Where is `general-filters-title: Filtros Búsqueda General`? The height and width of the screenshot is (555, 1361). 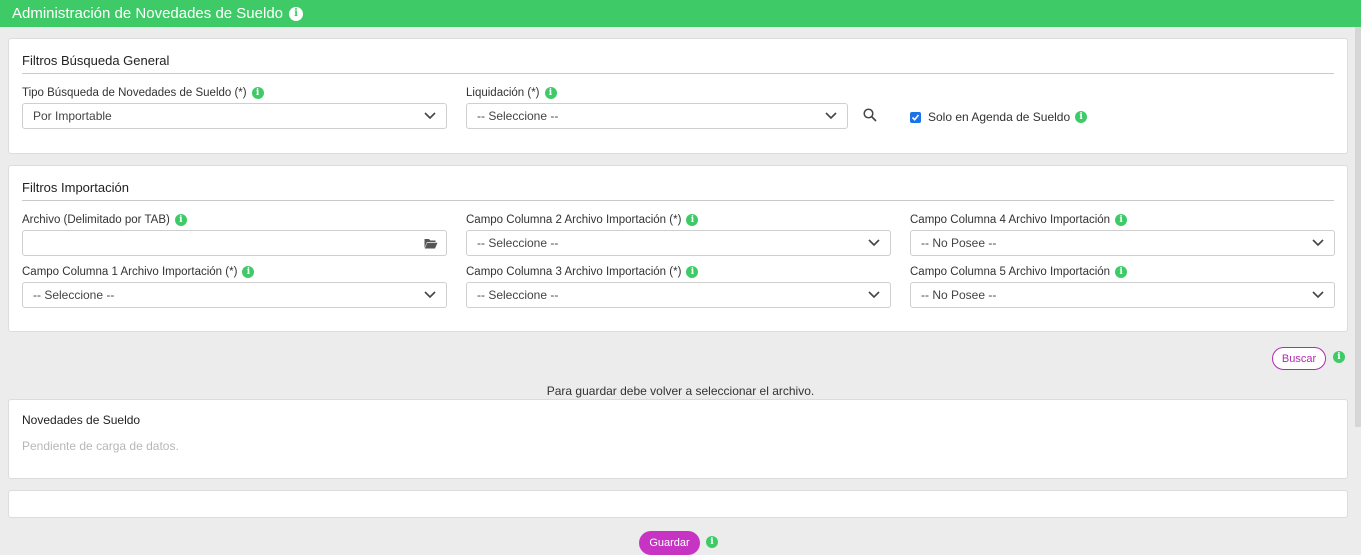
general-filters-title: Filtros Búsqueda General is located at coordinates (96, 60).